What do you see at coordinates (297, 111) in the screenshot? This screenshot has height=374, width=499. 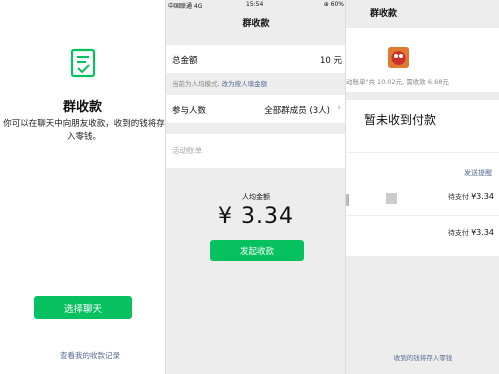 I see `participants-value: 全部群成员 (3人)` at bounding box center [297, 111].